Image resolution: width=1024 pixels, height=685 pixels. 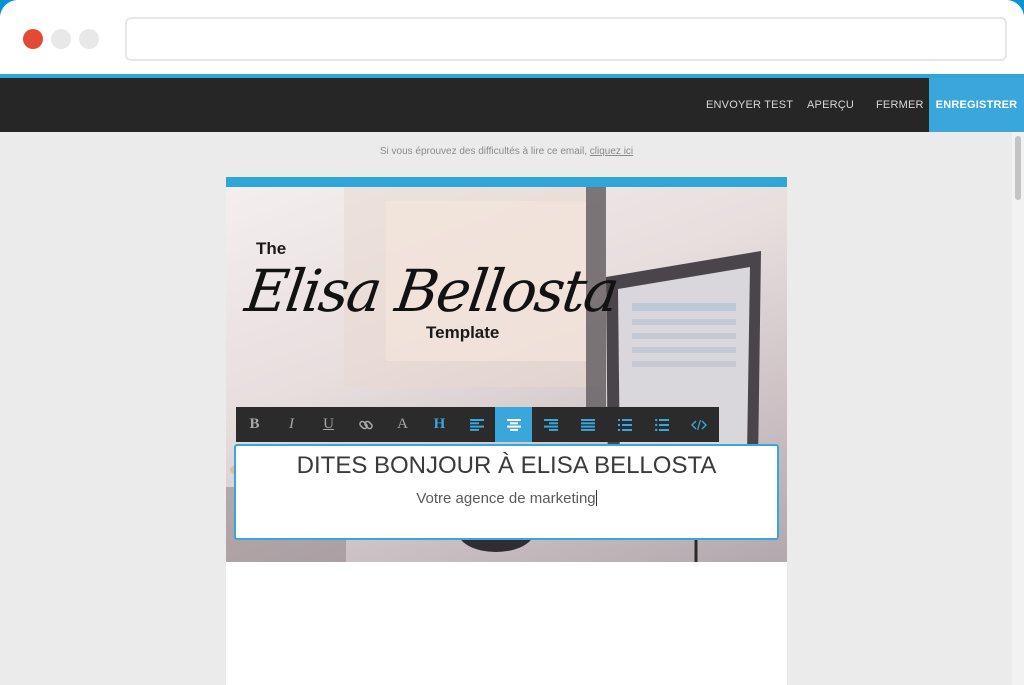 I want to click on headline-text: DITES BONJOUR À ELISA BELLOSTA, so click(x=506, y=466).